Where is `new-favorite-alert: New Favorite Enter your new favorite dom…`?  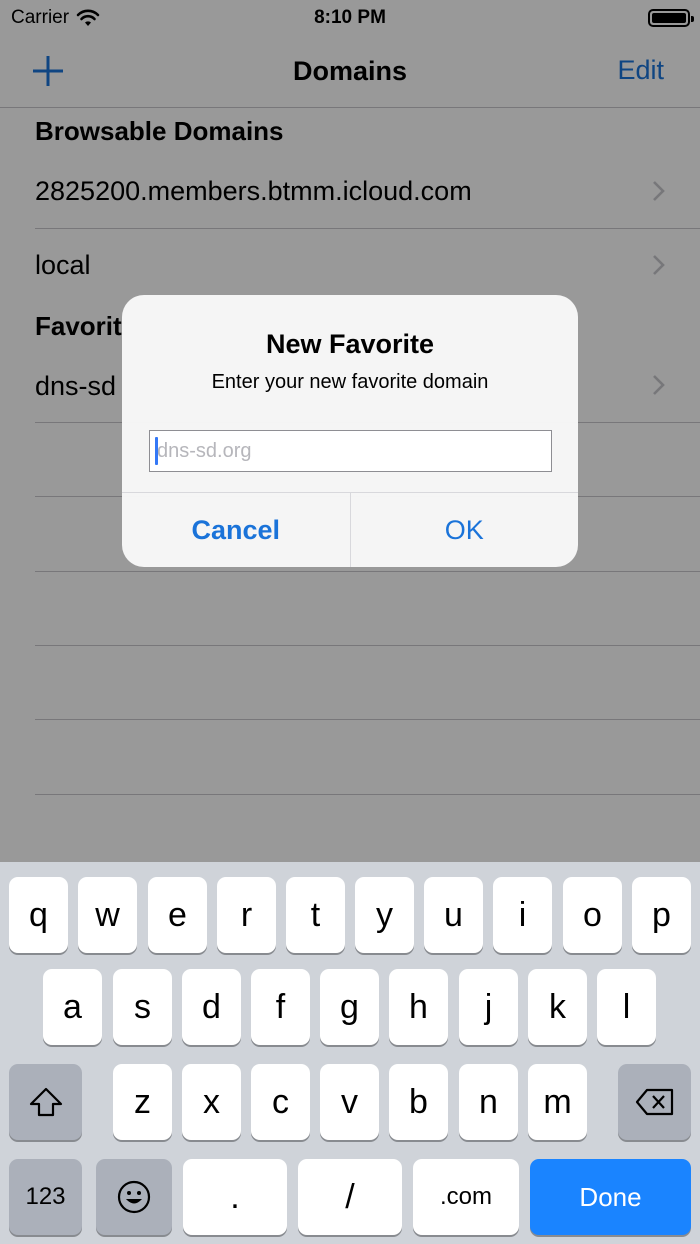
new-favorite-alert: New Favorite Enter your new favorite dom… is located at coordinates (350, 431).